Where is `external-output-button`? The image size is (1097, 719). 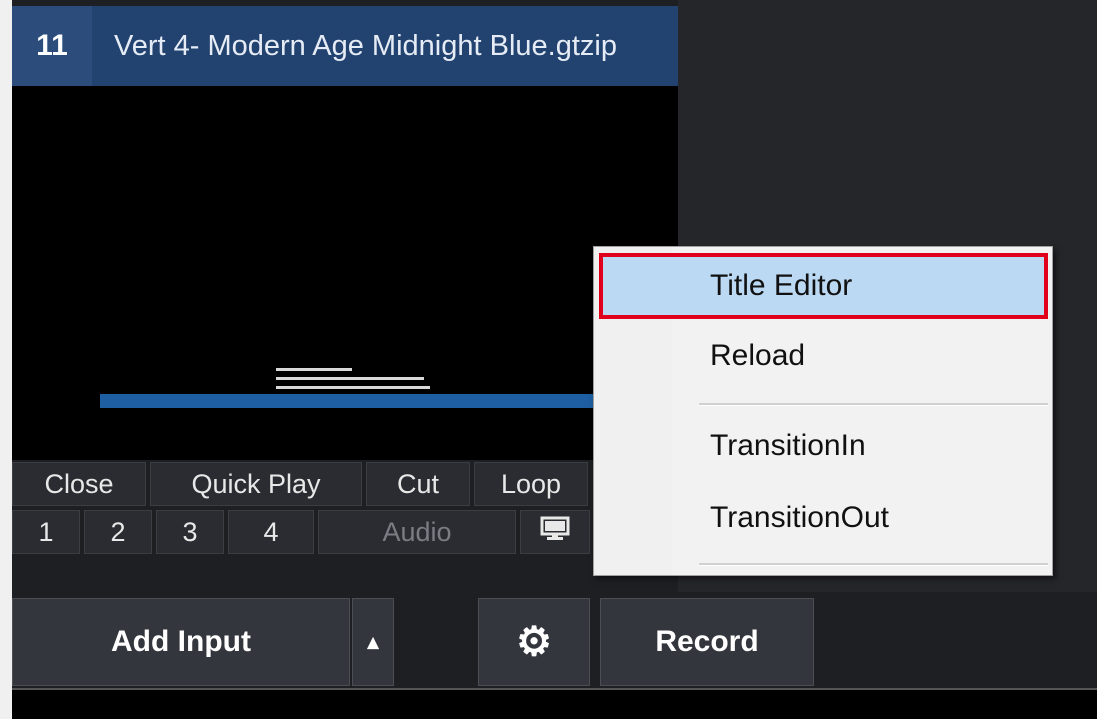
external-output-button is located at coordinates (555, 532).